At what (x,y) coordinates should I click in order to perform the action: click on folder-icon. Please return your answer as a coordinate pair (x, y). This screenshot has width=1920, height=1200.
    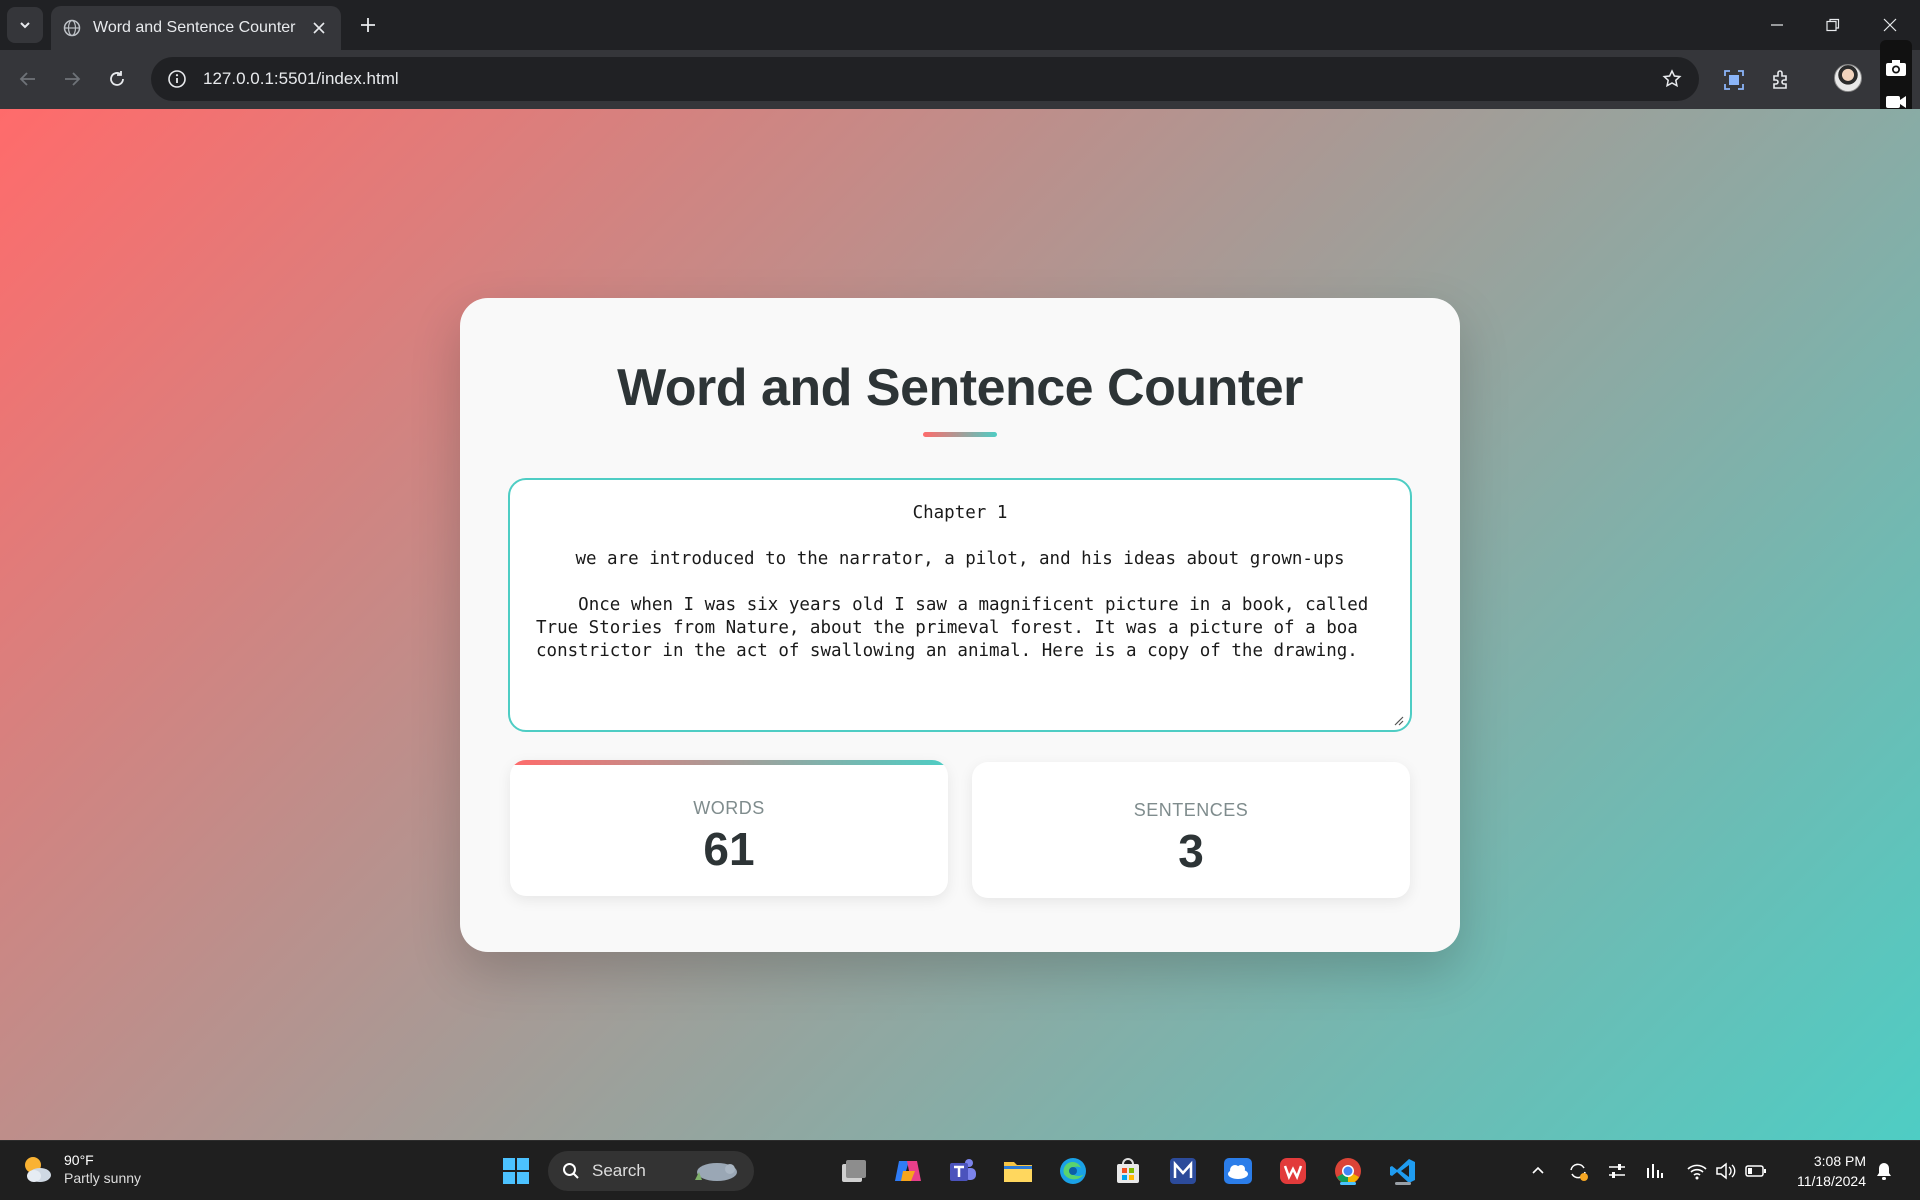
    Looking at the image, I should click on (1018, 1172).